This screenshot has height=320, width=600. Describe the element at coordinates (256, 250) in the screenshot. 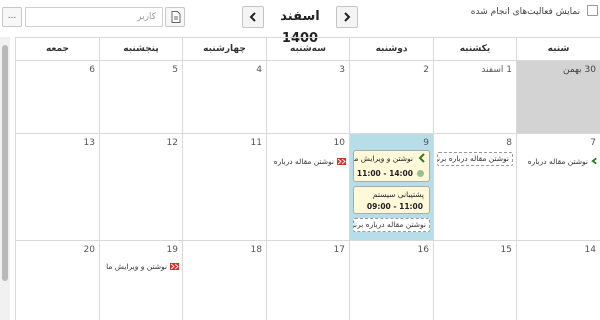

I see `day-number: 18` at that location.